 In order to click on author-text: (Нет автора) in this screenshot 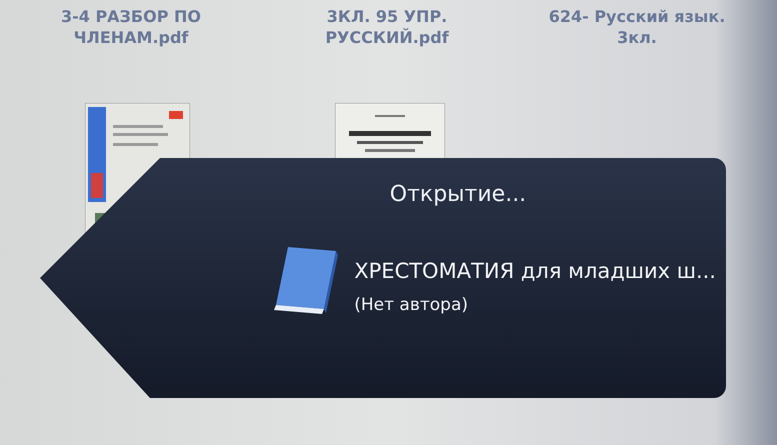, I will do `click(412, 305)`.